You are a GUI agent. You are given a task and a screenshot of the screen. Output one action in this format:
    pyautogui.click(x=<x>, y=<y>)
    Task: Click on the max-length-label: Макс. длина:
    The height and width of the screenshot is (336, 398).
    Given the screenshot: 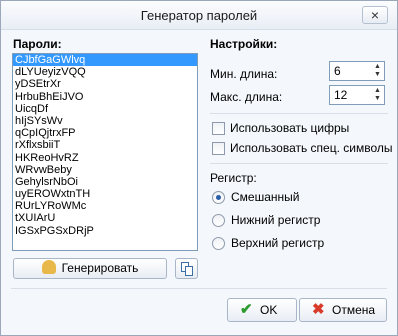 What is the action you would take?
    pyautogui.click(x=246, y=97)
    